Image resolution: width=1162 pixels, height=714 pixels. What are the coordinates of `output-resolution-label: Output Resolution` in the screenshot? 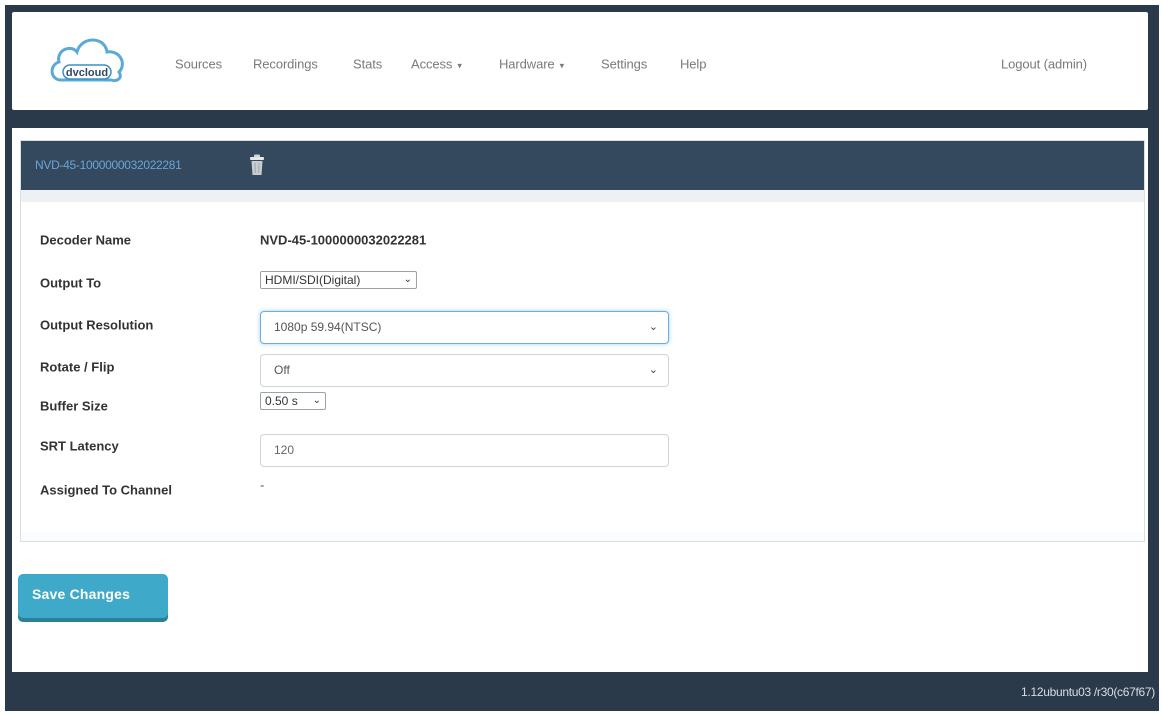 It's located at (97, 325).